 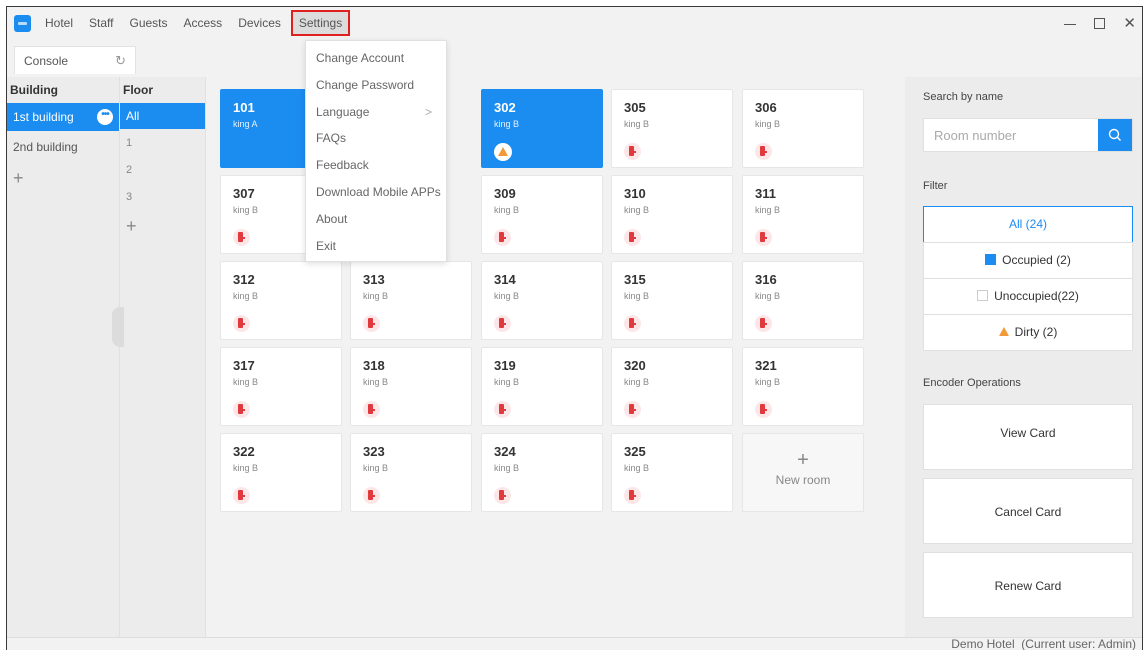 What do you see at coordinates (1028, 224) in the screenshot?
I see `filter-all-button: All (24)` at bounding box center [1028, 224].